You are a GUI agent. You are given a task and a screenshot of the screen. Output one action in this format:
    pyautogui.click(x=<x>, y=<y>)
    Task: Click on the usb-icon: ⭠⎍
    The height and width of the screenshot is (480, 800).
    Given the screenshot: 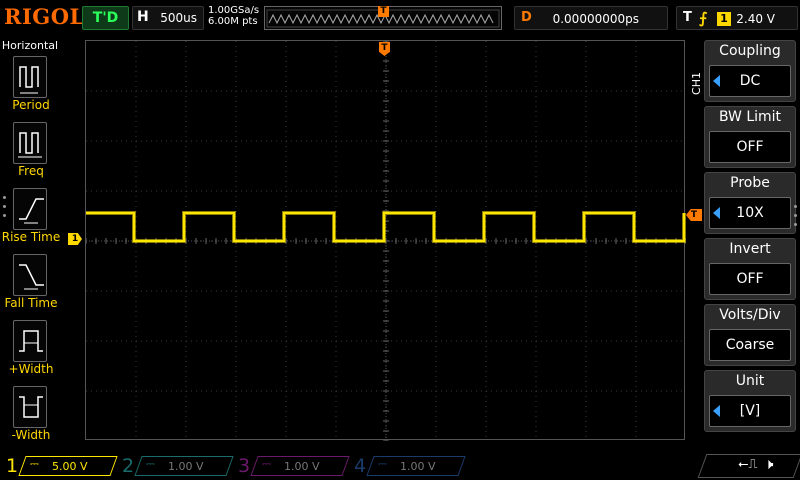 What is the action you would take?
    pyautogui.click(x=748, y=464)
    